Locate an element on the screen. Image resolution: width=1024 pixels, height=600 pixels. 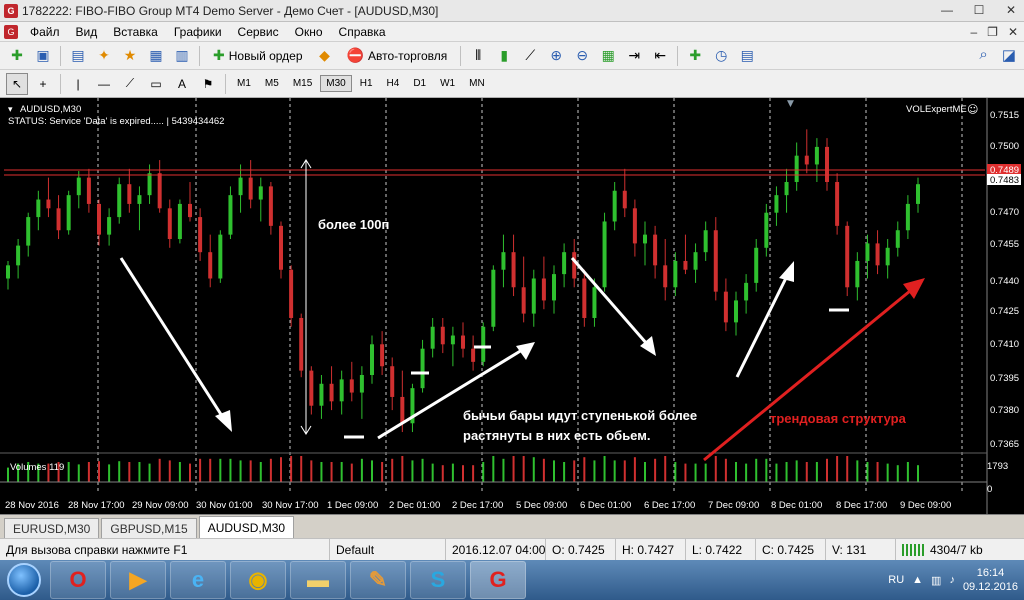
horizontal-line-tool: — is located at coordinates (104, 84).